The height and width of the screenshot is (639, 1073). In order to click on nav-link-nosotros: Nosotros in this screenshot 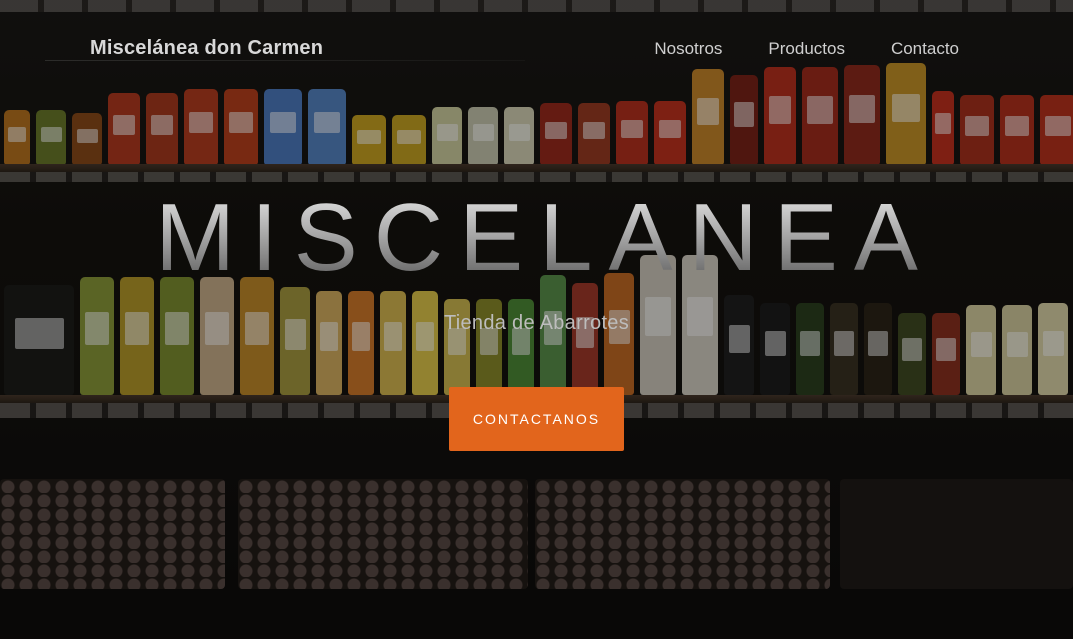, I will do `click(688, 49)`.